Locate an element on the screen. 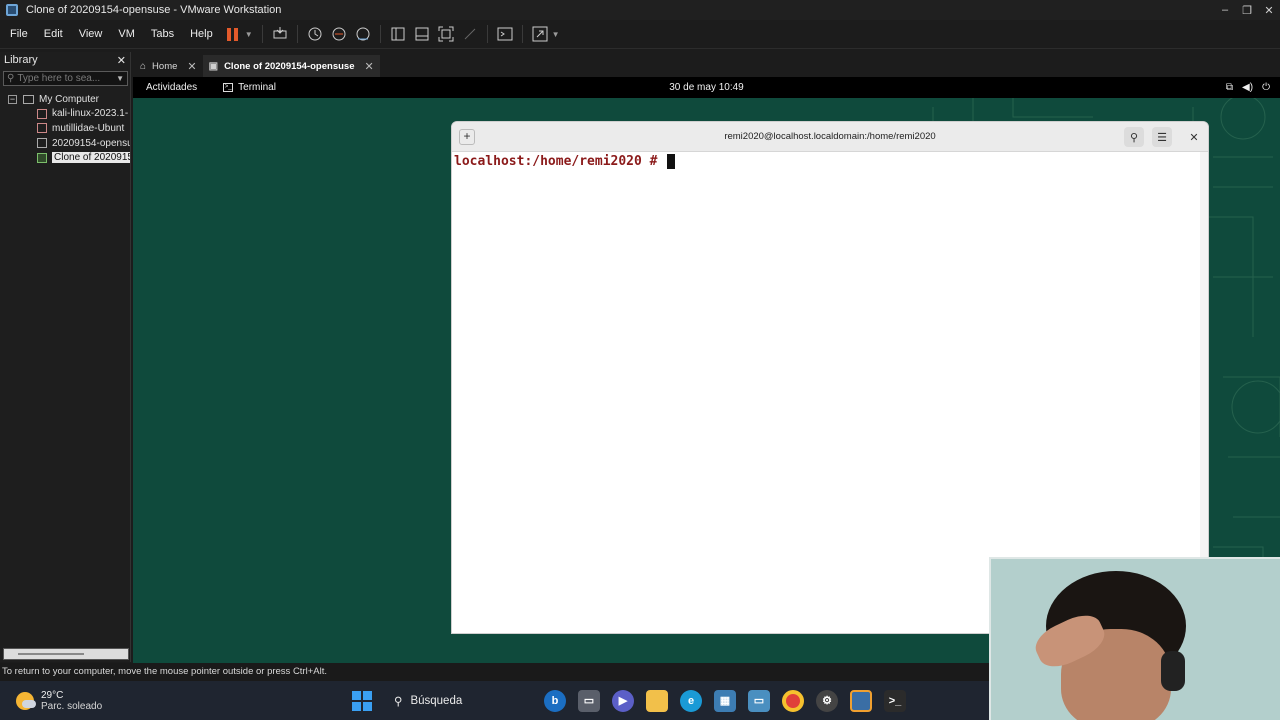 The image size is (1280, 720). prompt-line: localhost:/home/remi2020 # is located at coordinates (830, 161).